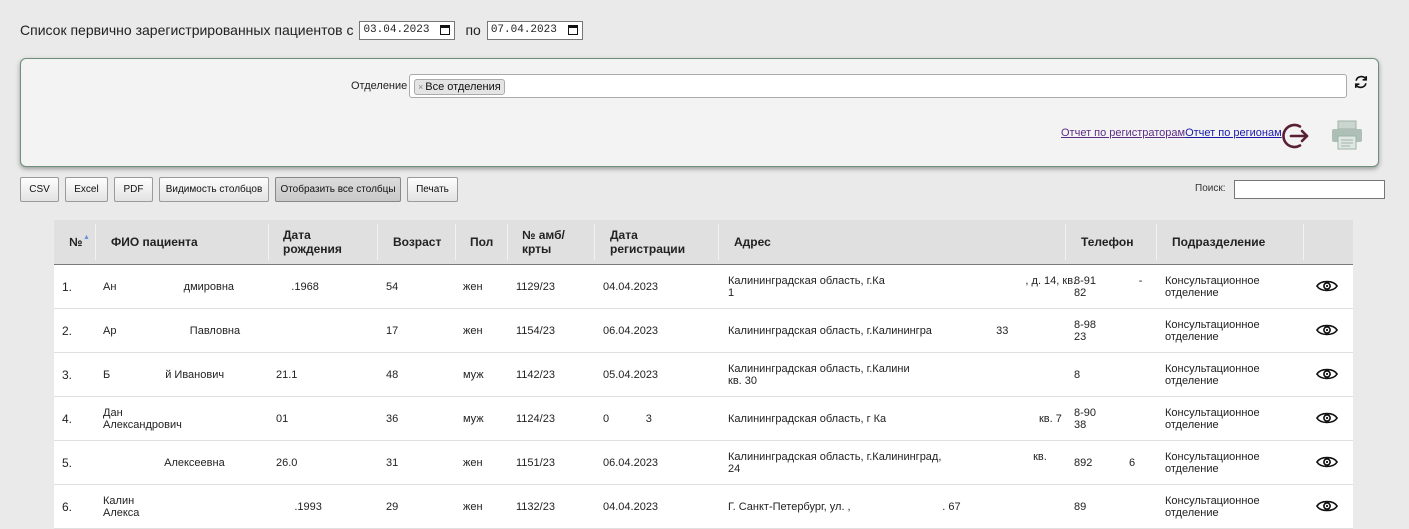  Describe the element at coordinates (407, 30) in the screenshot. I see `date-from-input: 03.04.2023` at that location.